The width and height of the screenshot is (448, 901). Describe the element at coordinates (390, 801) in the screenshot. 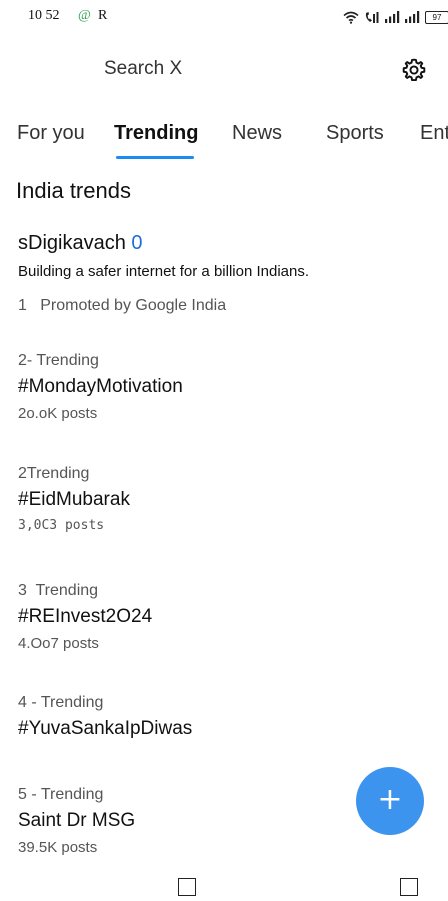

I see `compose-button: +` at that location.